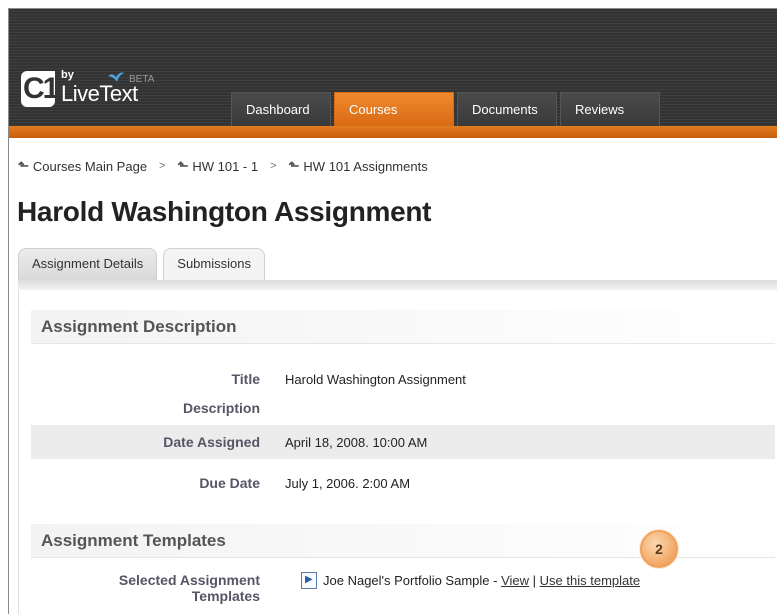  I want to click on breadcrumb-course: HW 101 - 1, so click(225, 166).